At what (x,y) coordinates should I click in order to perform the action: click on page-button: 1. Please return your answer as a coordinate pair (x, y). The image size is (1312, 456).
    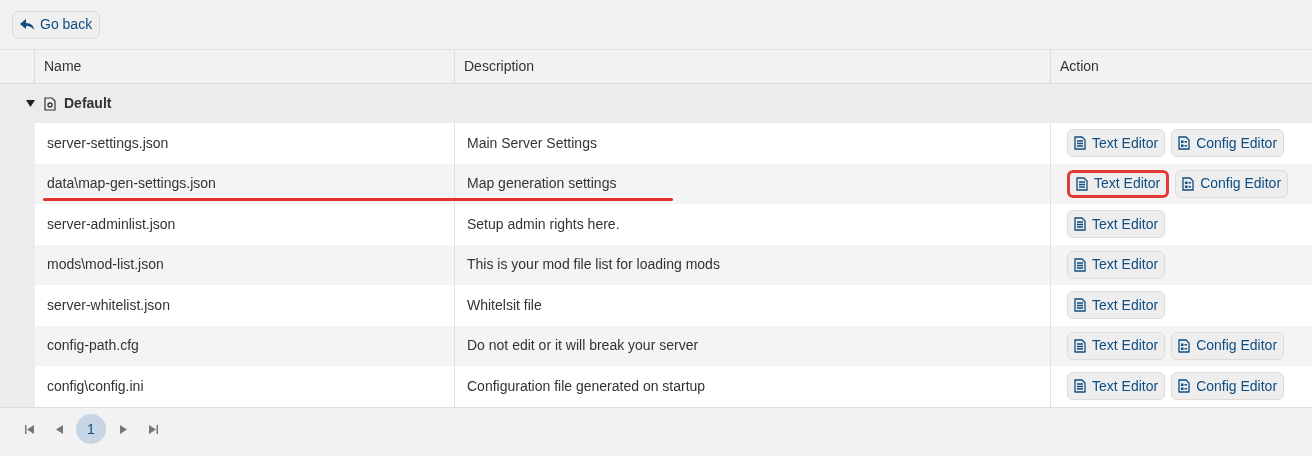
    Looking at the image, I should click on (91, 429).